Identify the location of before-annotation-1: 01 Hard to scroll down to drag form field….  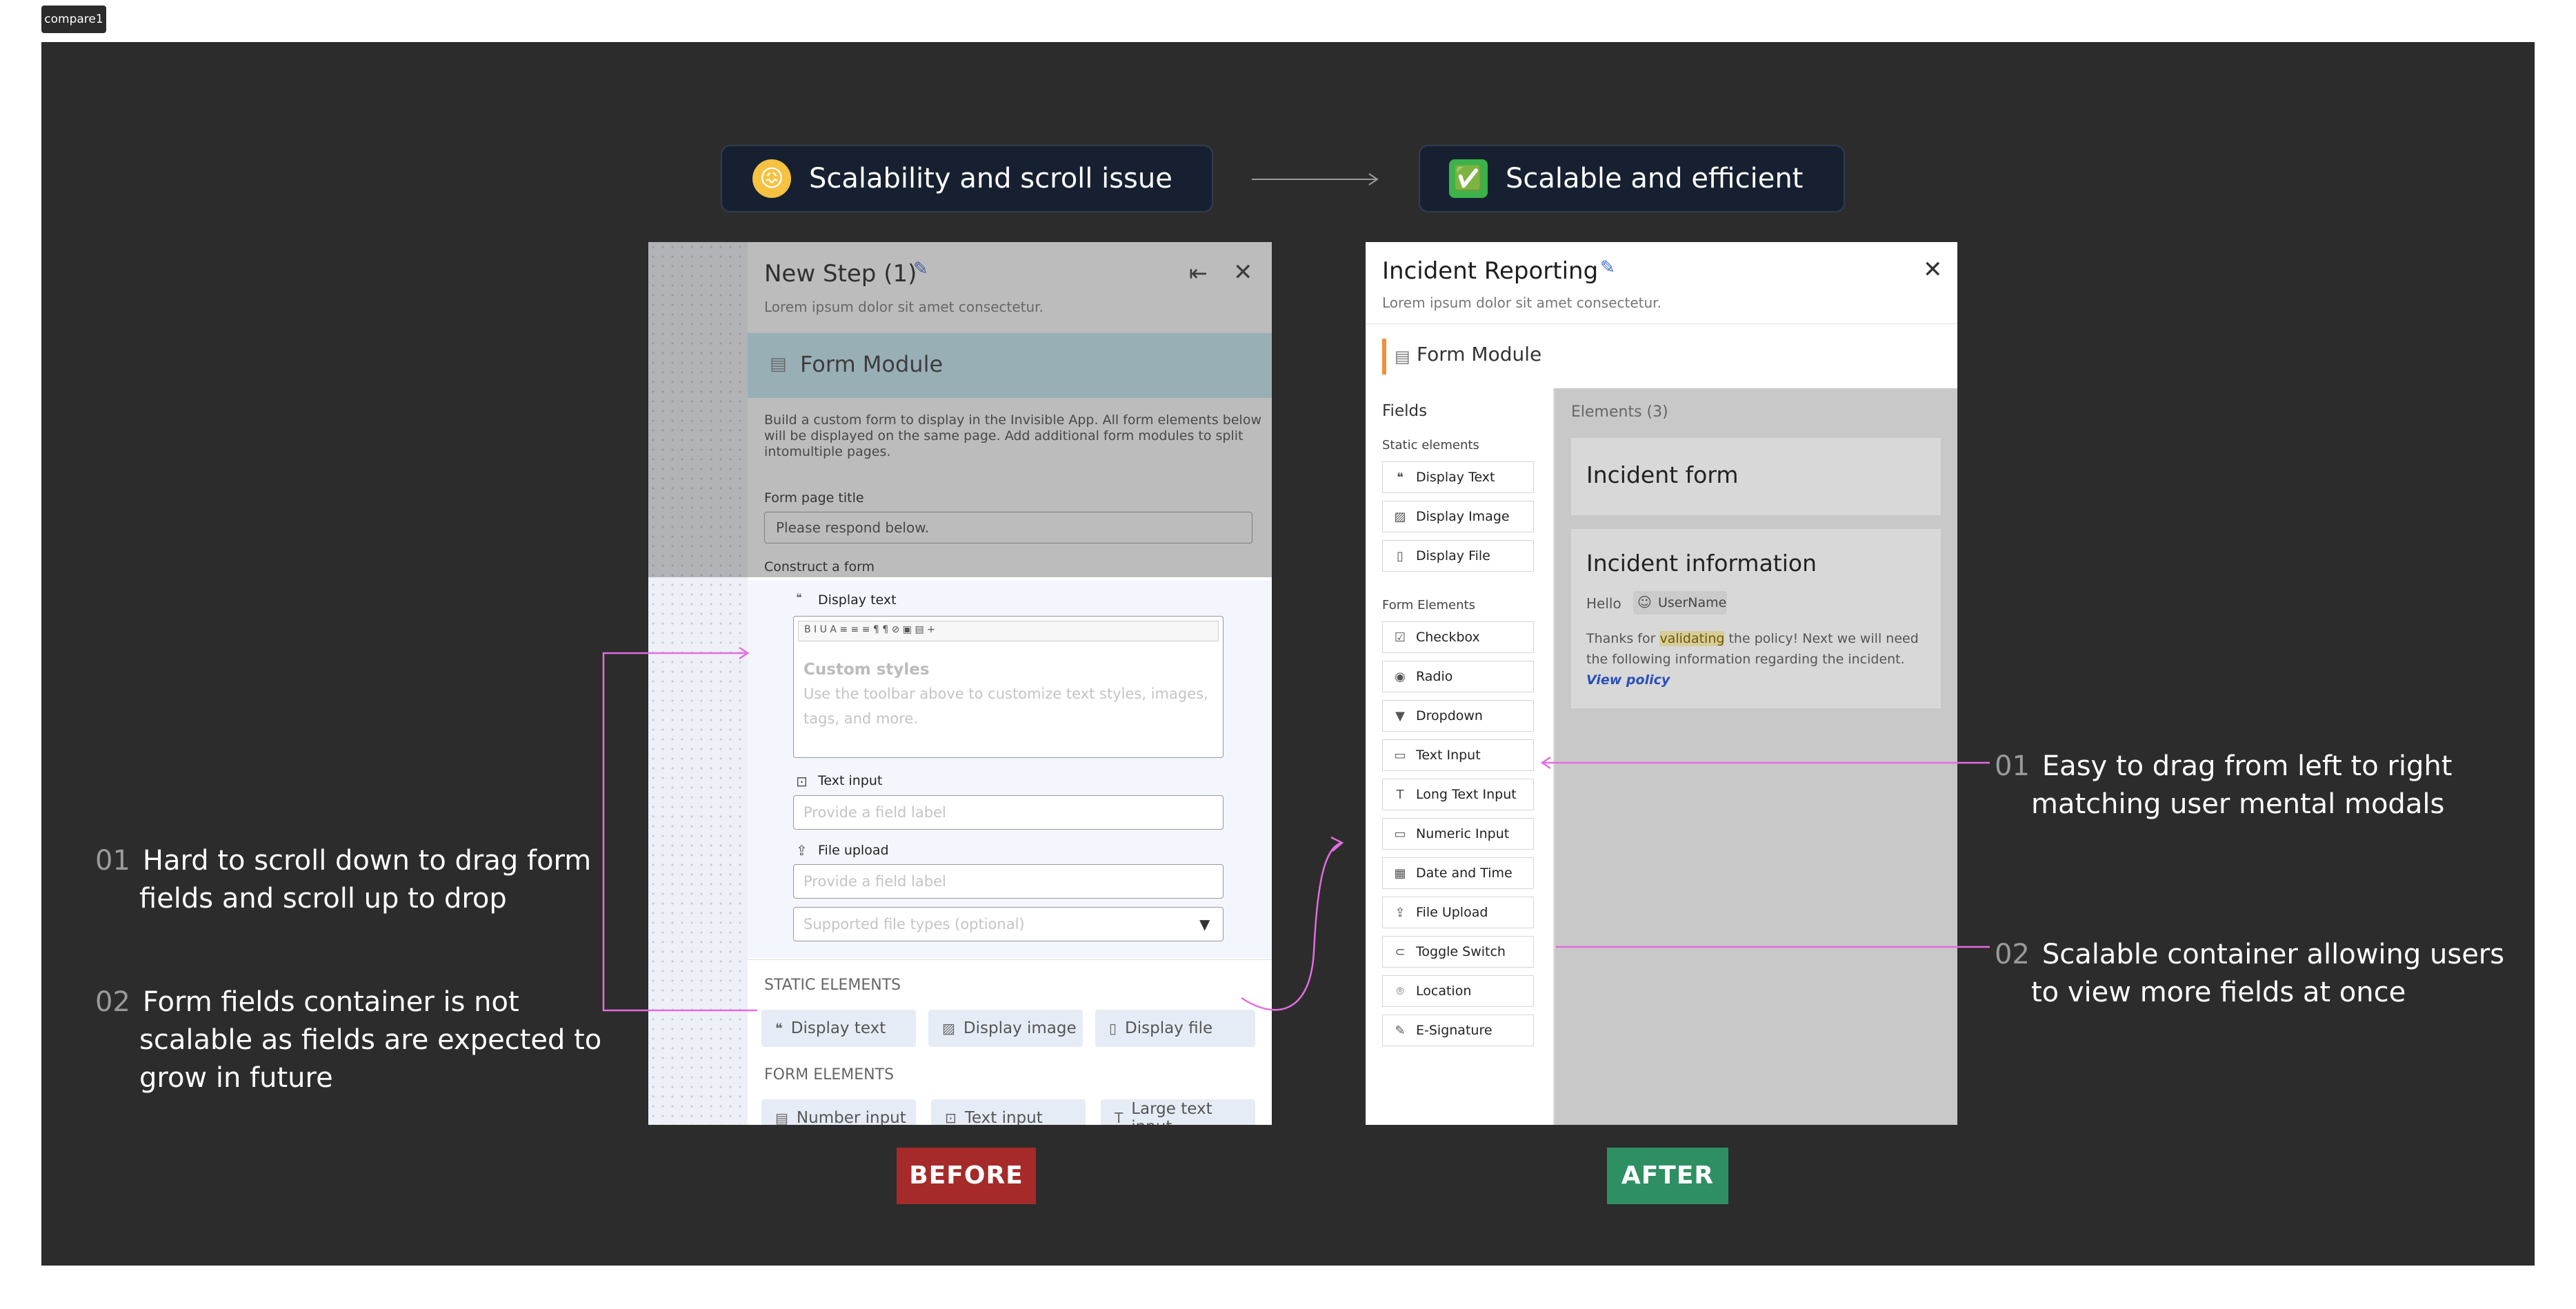
(343, 880).